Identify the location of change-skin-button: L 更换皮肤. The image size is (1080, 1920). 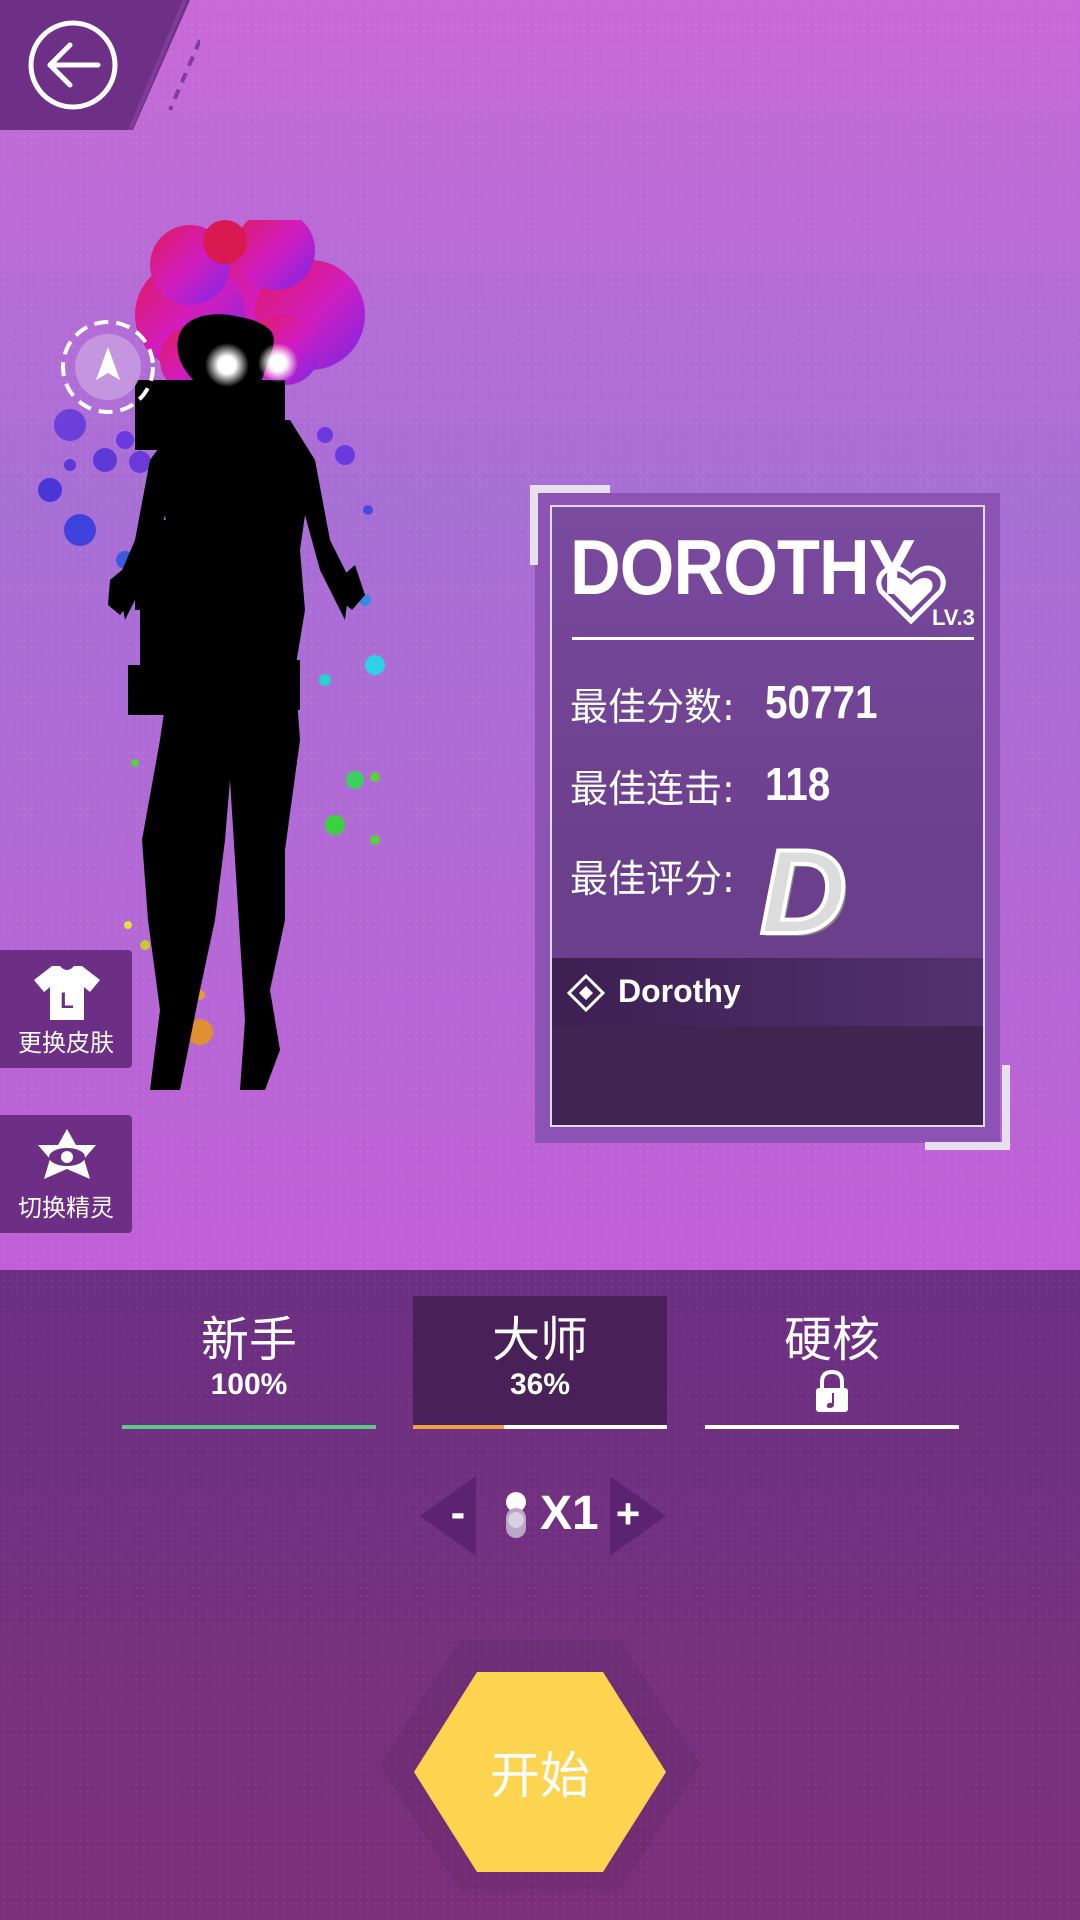
(66, 1009).